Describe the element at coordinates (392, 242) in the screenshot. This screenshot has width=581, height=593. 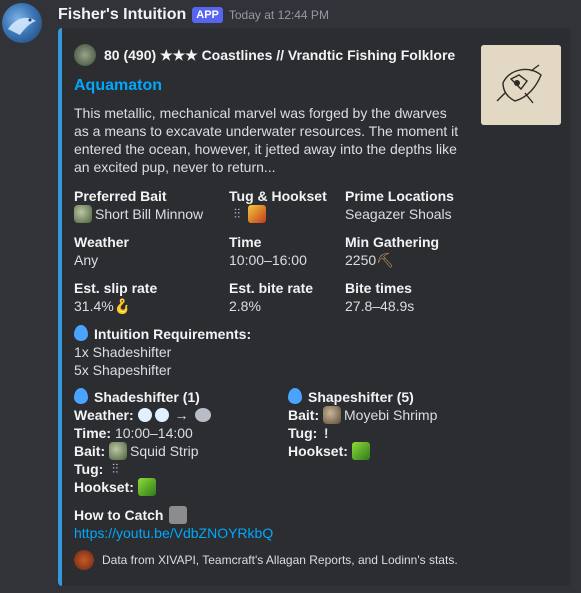
I see `field-name: Min Gathering` at that location.